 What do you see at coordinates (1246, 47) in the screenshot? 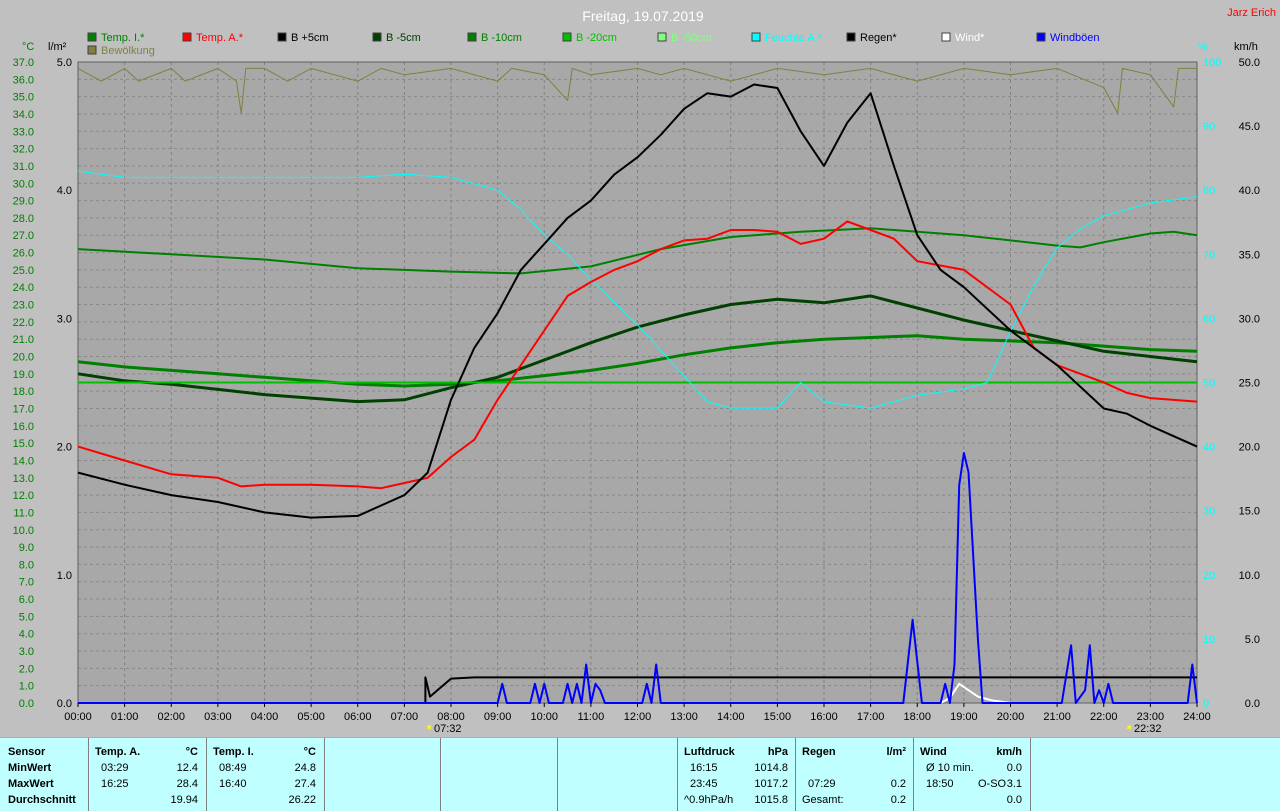
I see `wind-axis-unit: km/h` at bounding box center [1246, 47].